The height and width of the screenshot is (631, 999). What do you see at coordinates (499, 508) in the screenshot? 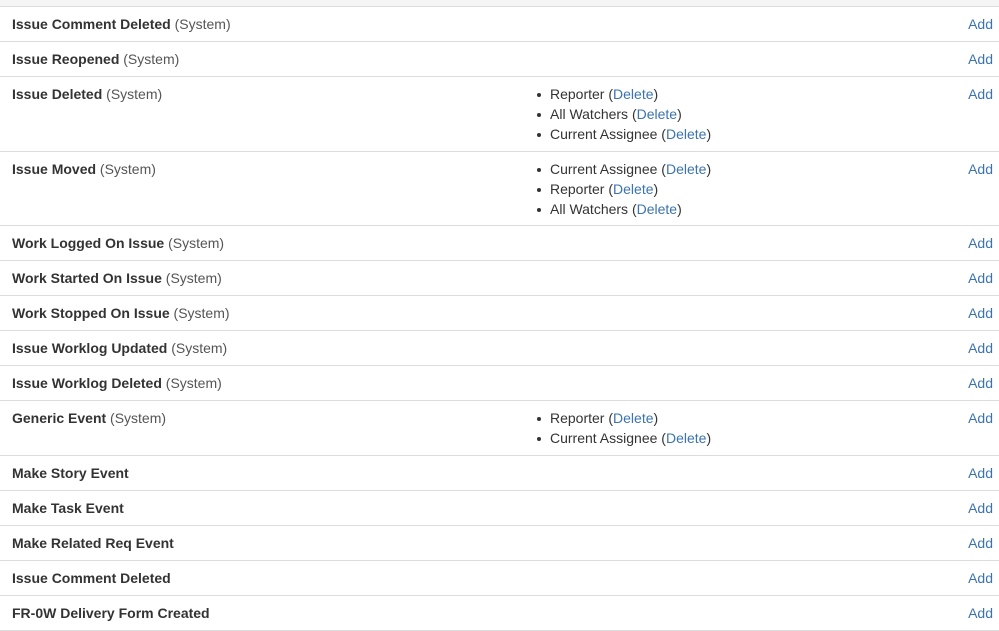
I see `table-row: Make Task Event Add` at bounding box center [499, 508].